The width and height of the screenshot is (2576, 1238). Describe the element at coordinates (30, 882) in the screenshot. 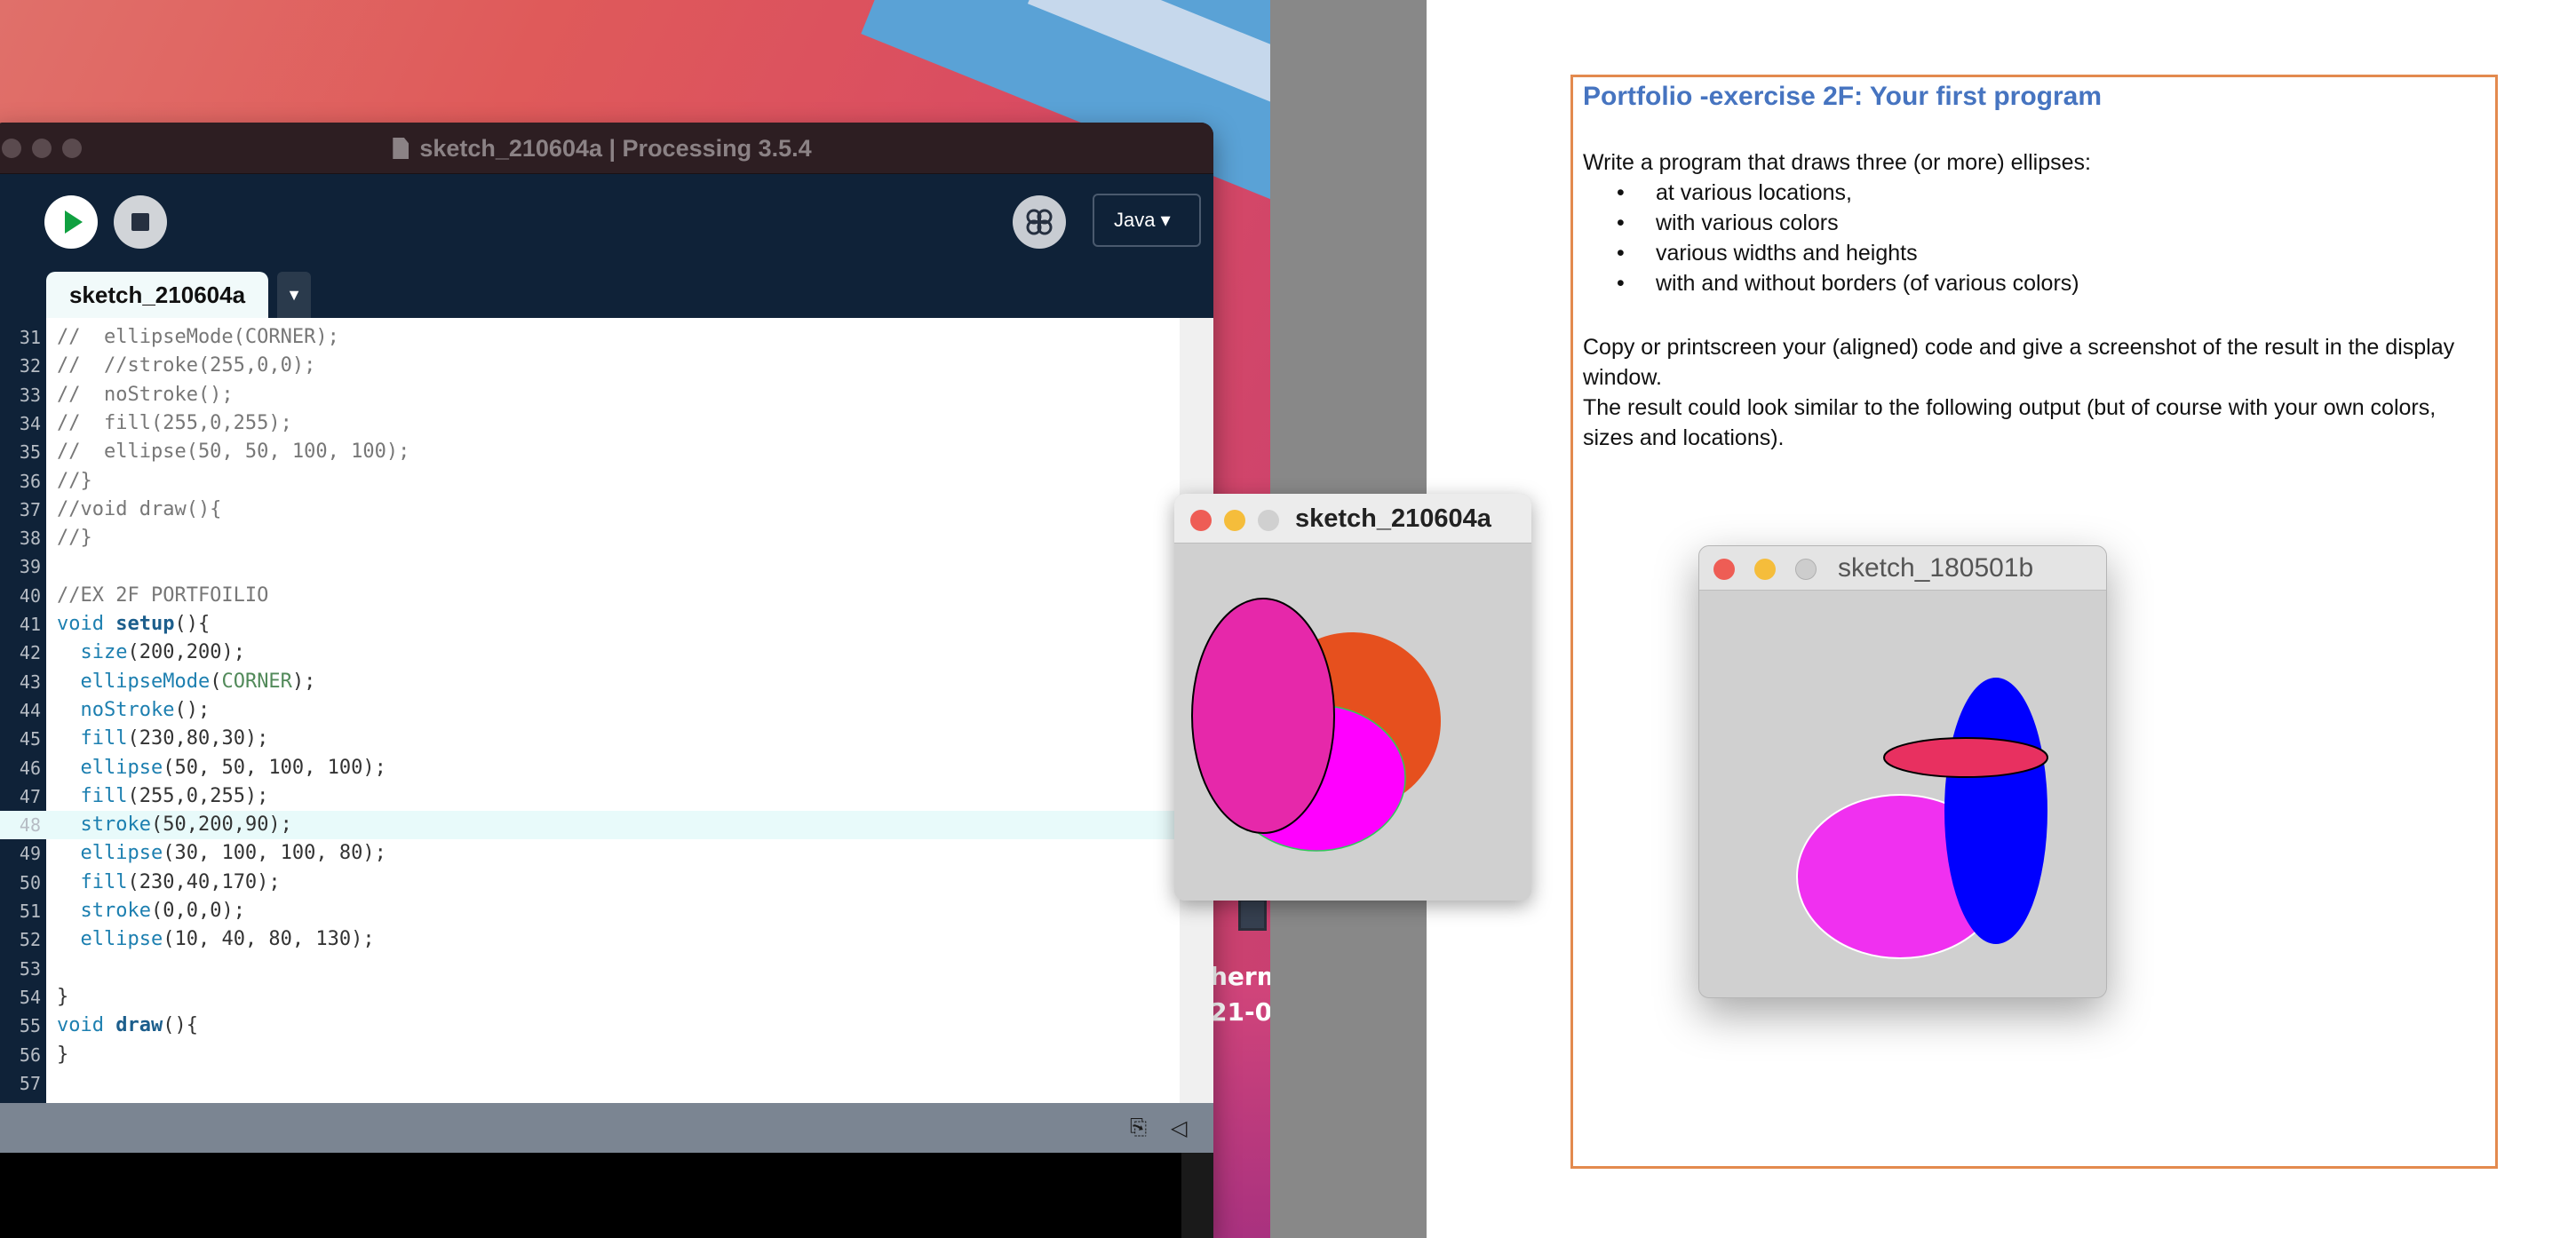

I see `line-number: 50` at that location.